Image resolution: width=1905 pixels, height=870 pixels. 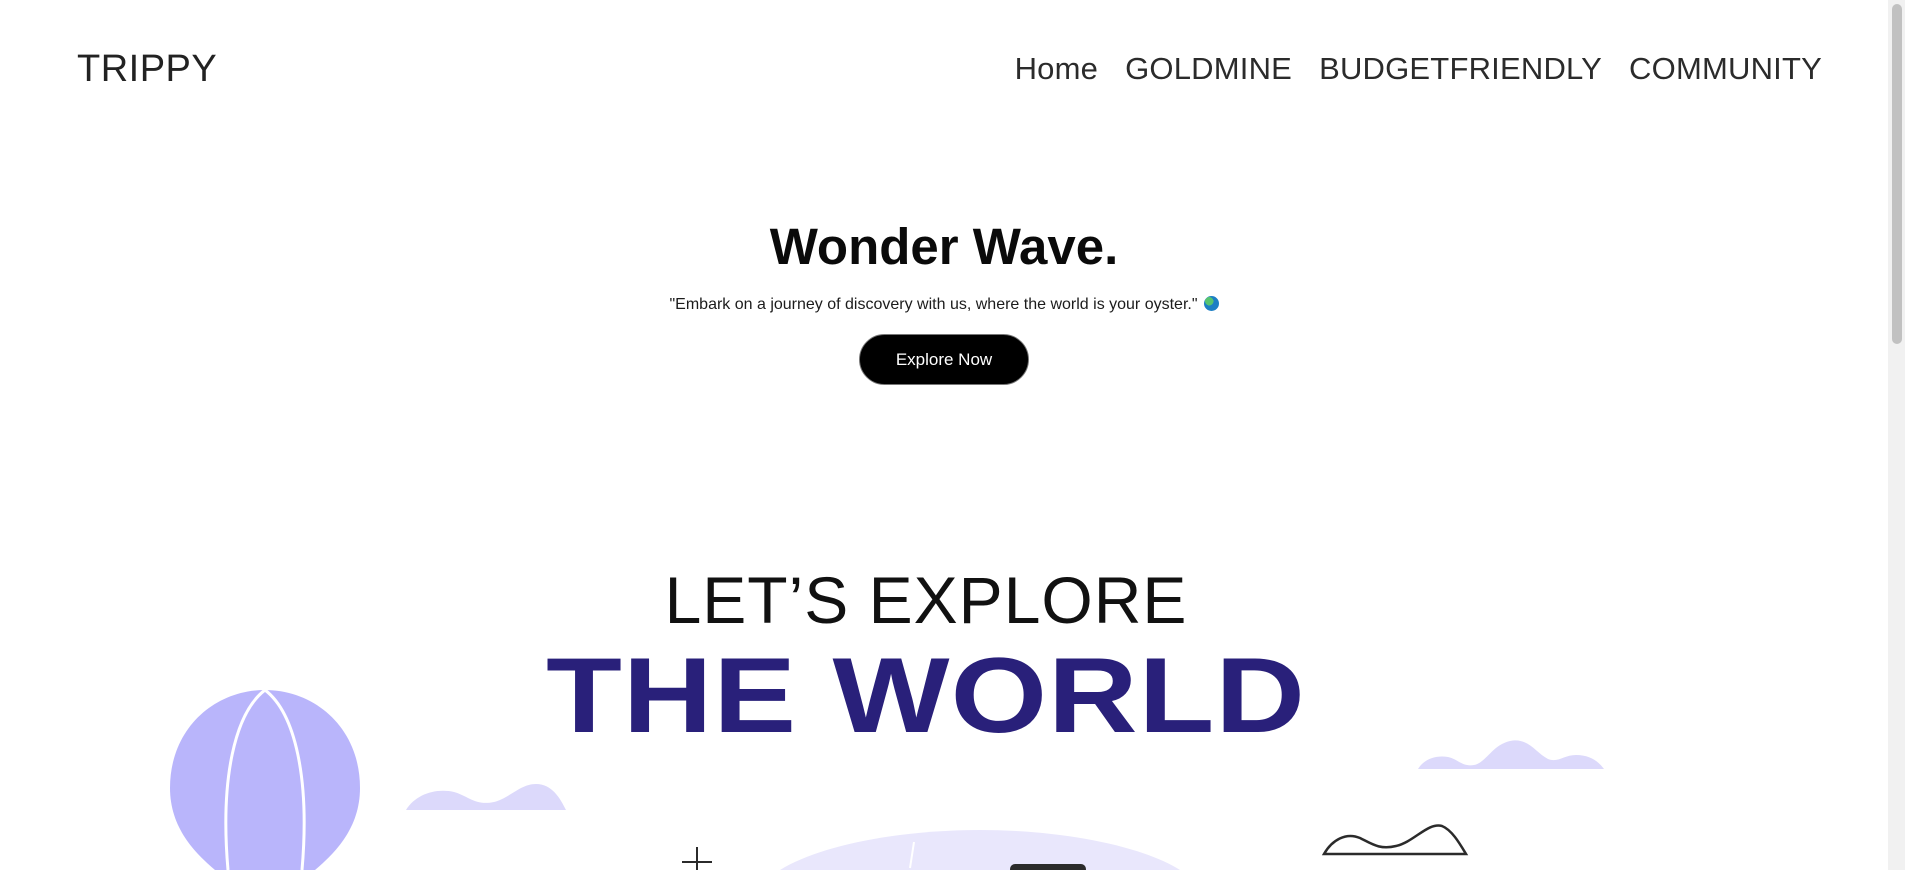 I want to click on nav-links: Home GOLDMINE BUDGETFRIENDLY COMMUNITY, so click(x=1418, y=69).